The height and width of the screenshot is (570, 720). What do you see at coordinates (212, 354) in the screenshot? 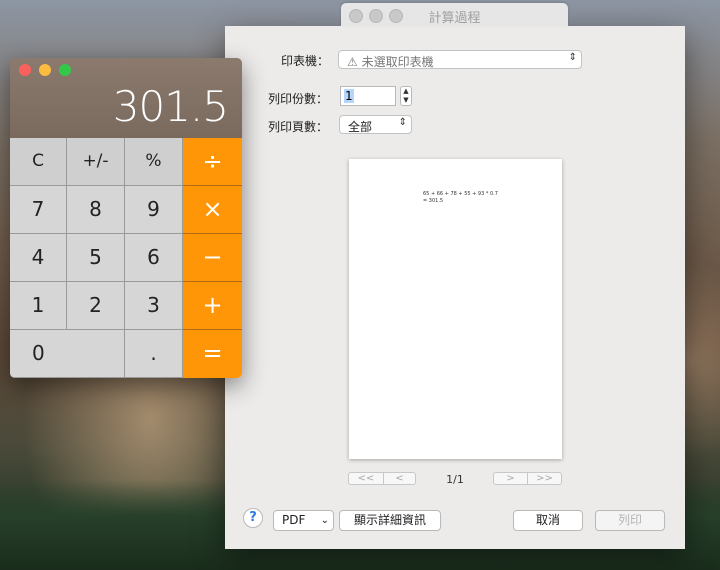
I see `equals-key: =` at bounding box center [212, 354].